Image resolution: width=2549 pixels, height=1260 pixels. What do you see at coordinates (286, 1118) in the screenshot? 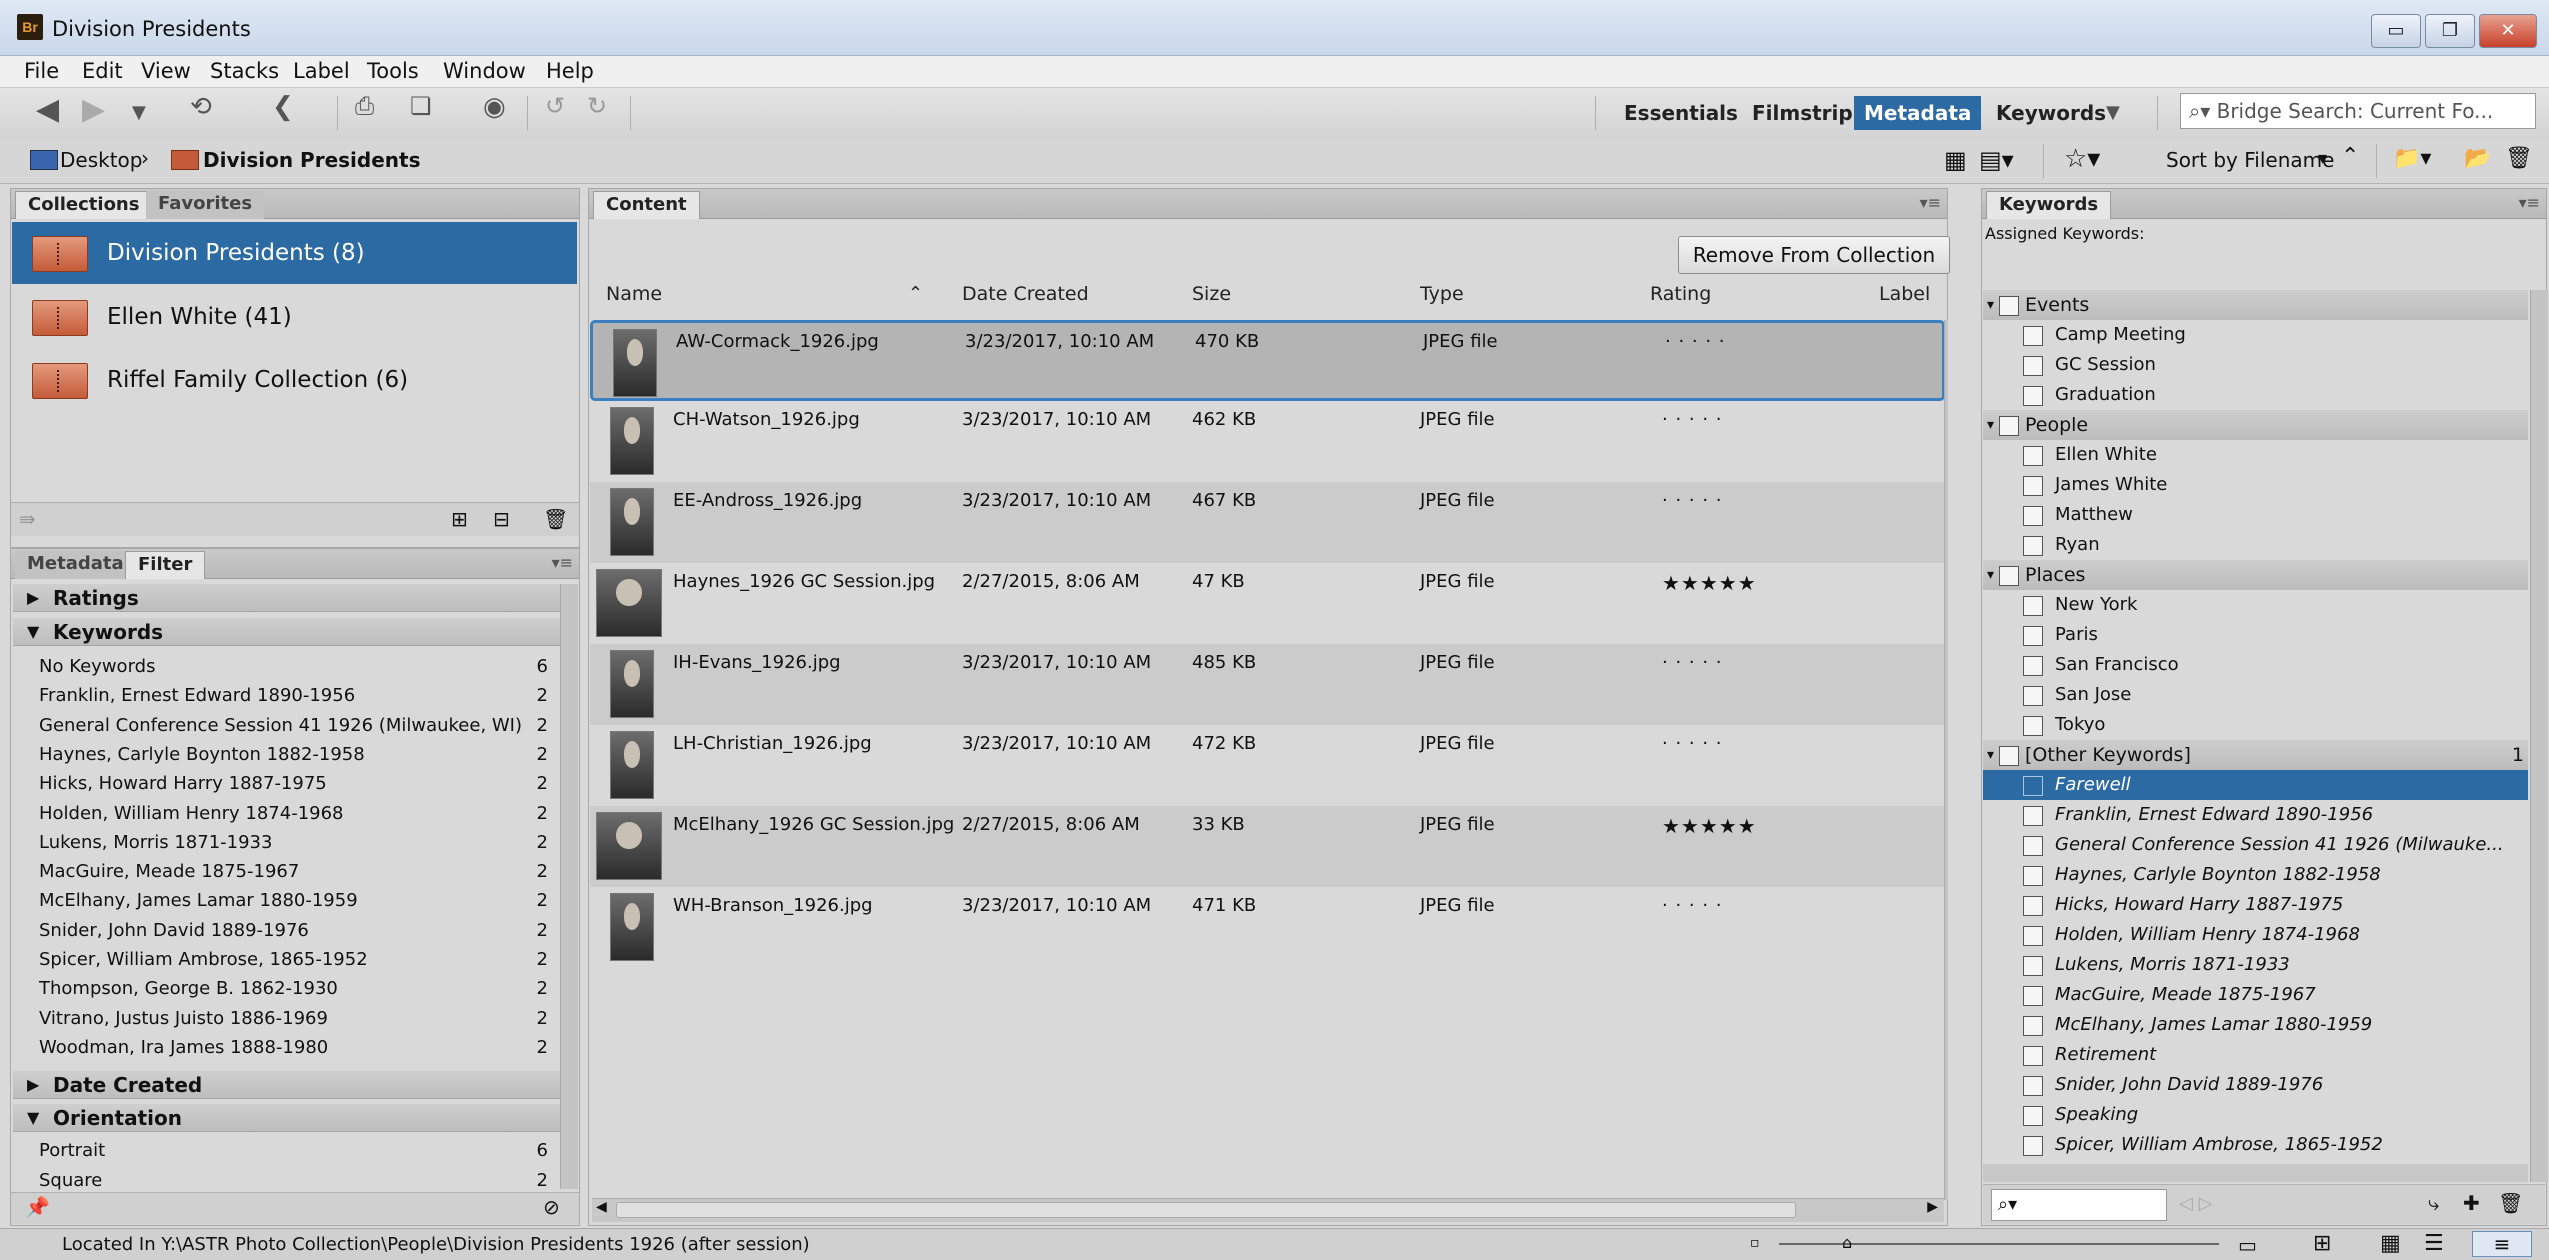
I see `filter-group-orientation: ▼ Orientation` at bounding box center [286, 1118].